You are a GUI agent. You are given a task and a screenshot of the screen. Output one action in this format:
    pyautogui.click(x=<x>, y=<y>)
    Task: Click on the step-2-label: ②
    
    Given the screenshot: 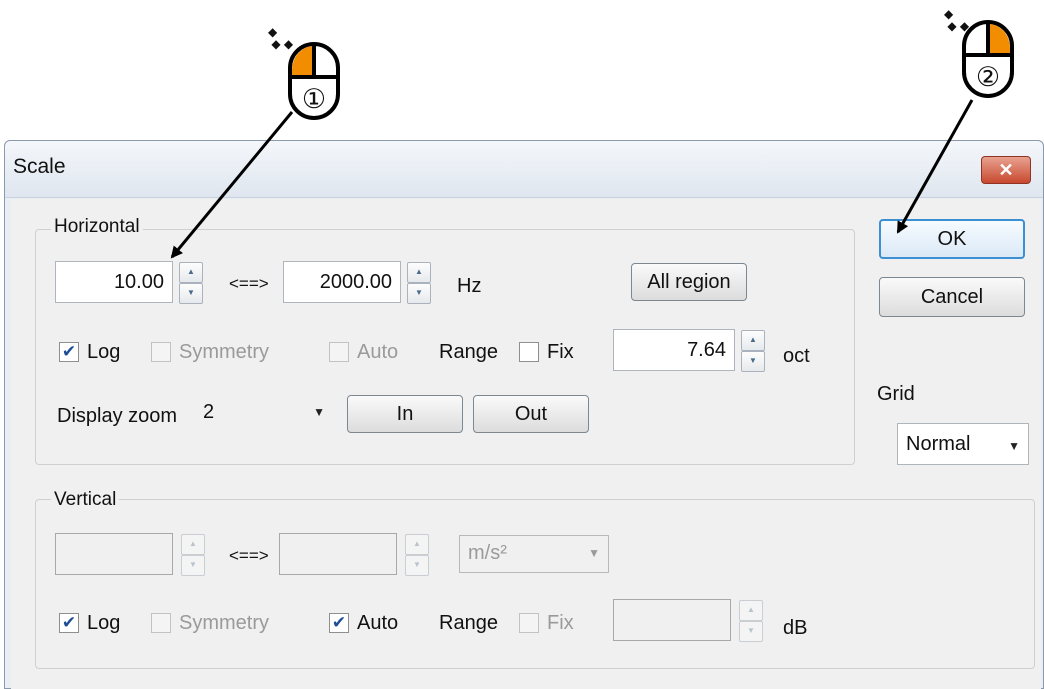 What is the action you would take?
    pyautogui.click(x=988, y=77)
    